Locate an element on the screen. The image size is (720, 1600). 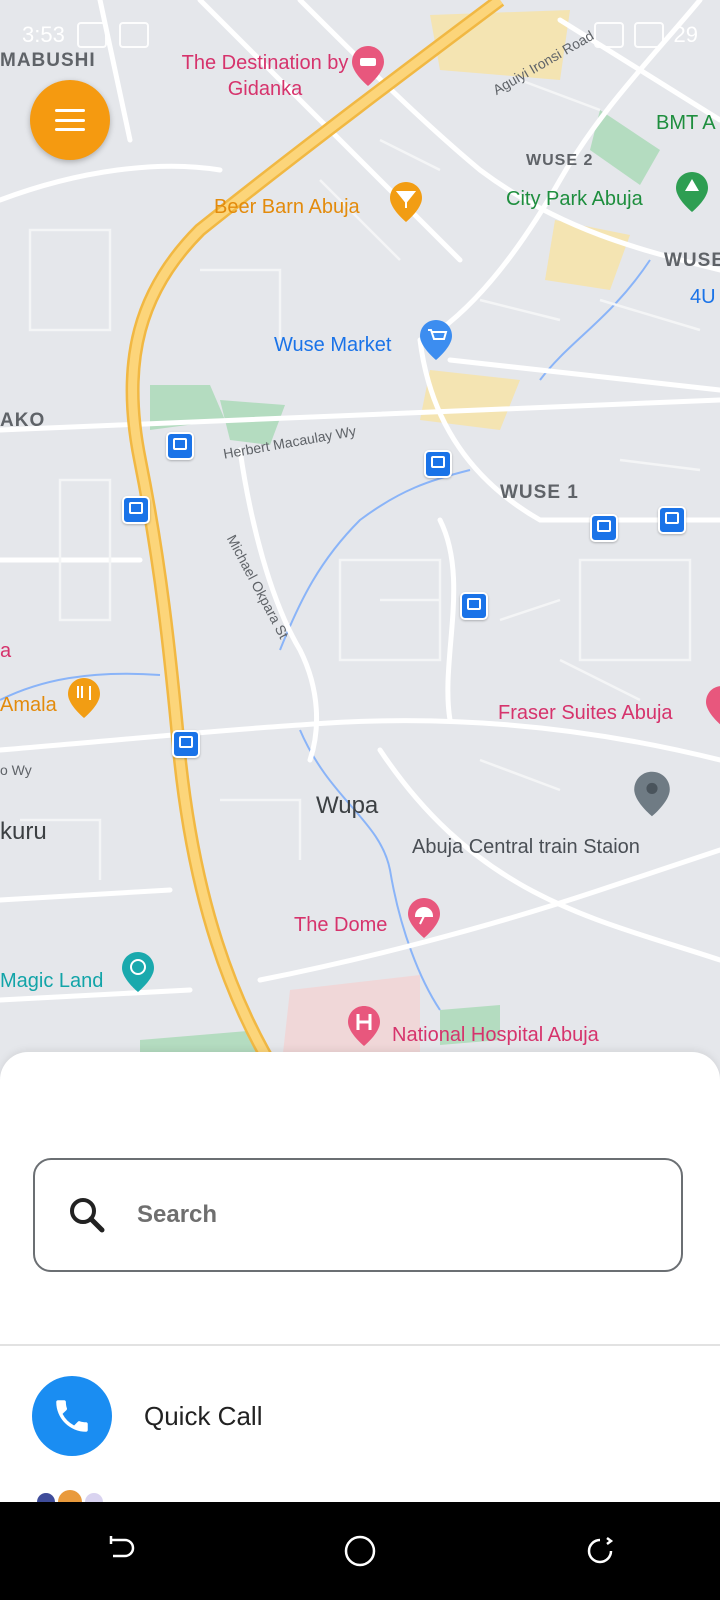
district-label: WUSE is located at coordinates (692, 260).